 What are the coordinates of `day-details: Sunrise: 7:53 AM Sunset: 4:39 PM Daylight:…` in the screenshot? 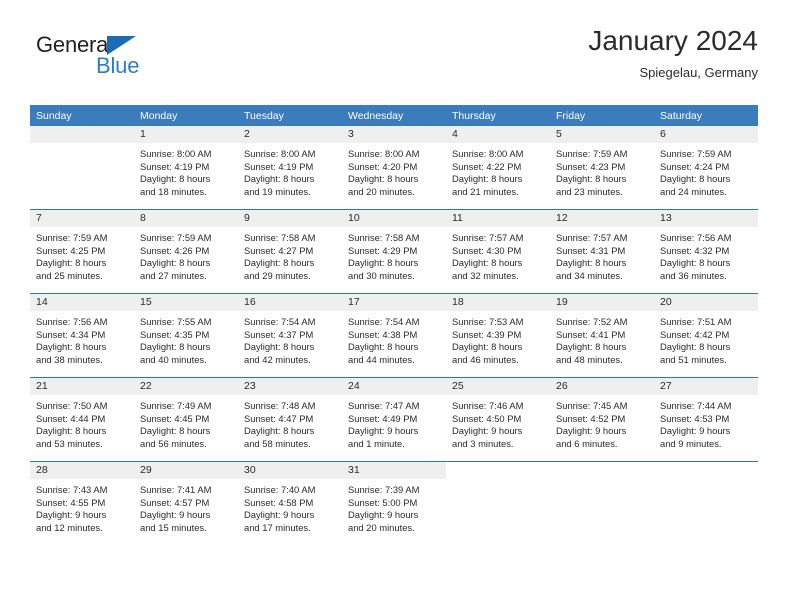 It's located at (498, 338).